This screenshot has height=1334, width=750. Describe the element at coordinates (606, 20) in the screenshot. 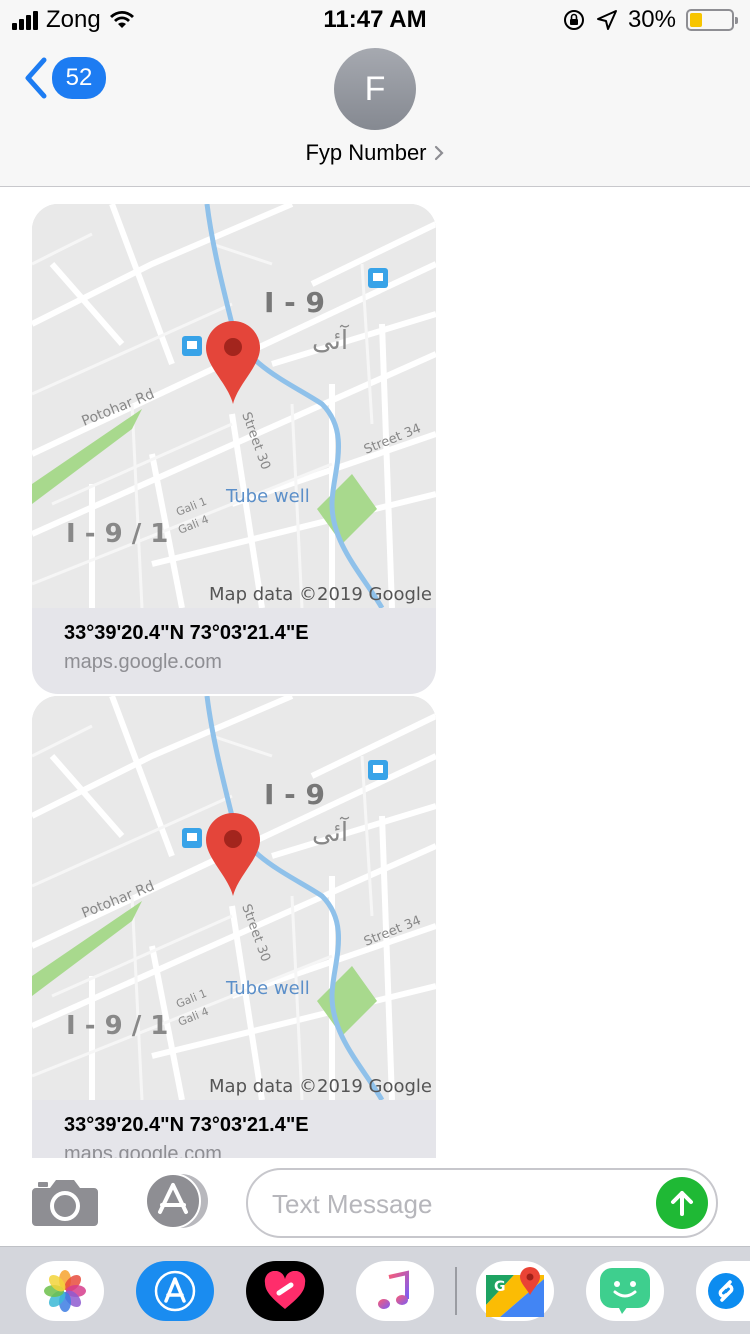

I see `location-arrow-icon` at that location.